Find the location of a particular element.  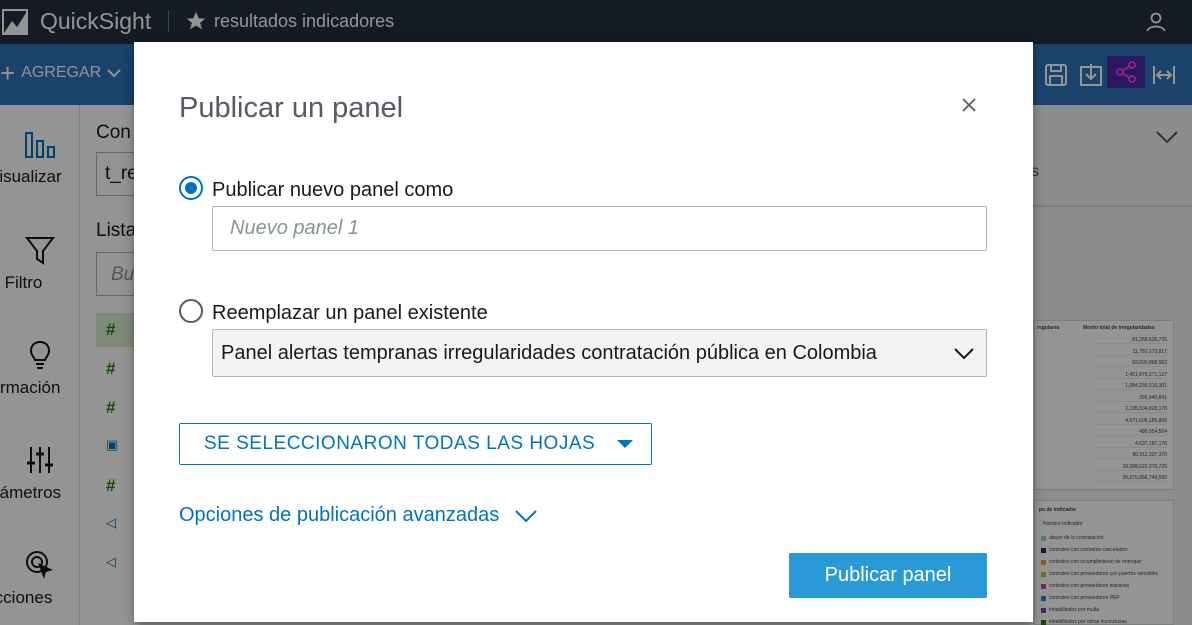

sheets-selection-button: SE SELECCIONARON TODAS LAS HOJAS is located at coordinates (415, 444).